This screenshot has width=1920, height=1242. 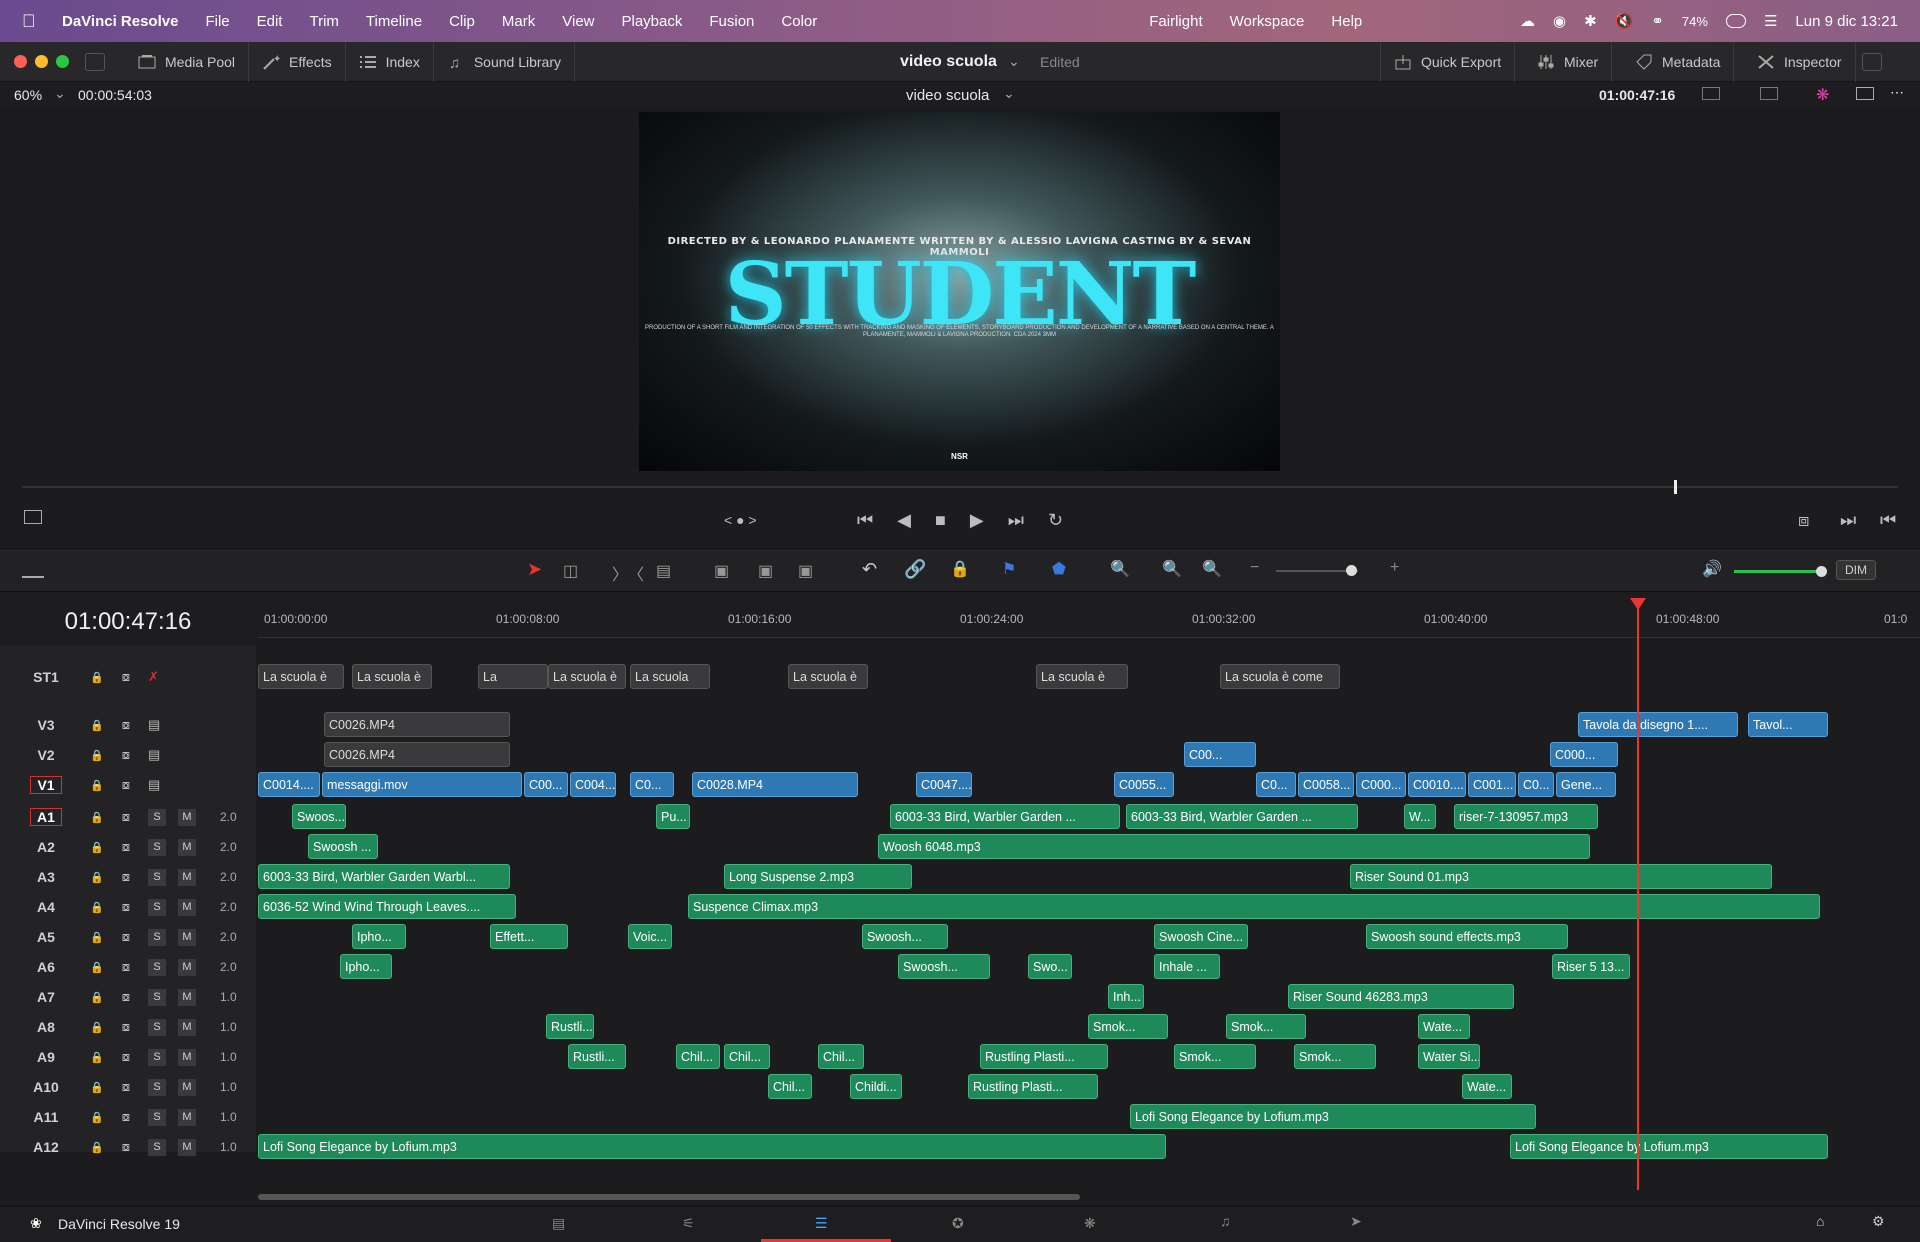 I want to click on fusion-page-icon: ✪, so click(x=958, y=1223).